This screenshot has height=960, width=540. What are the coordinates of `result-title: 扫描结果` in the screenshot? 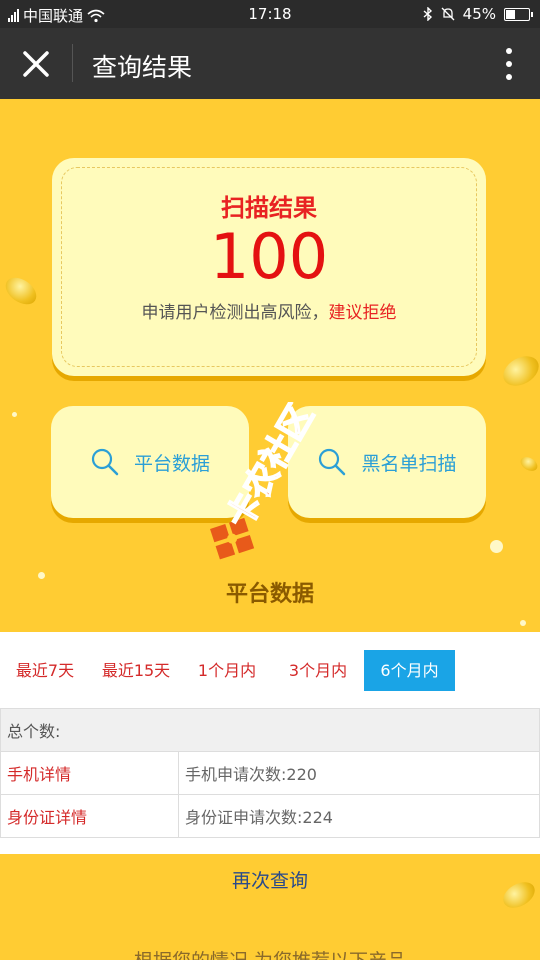 It's located at (269, 208).